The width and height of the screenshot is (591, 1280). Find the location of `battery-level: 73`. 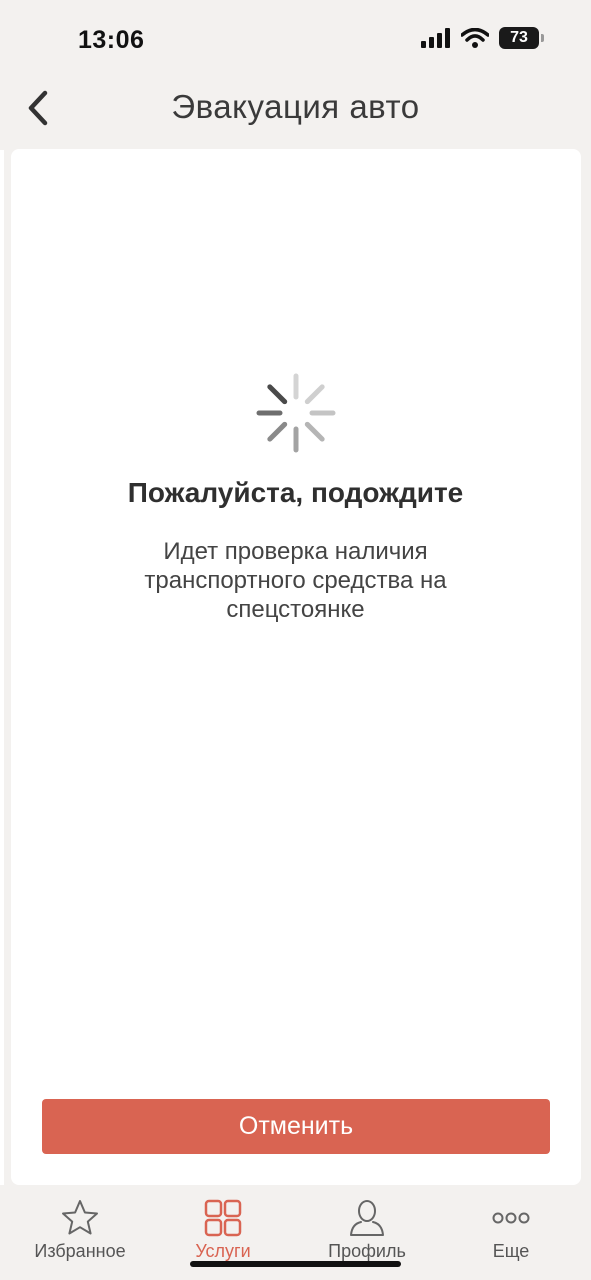

battery-level: 73 is located at coordinates (519, 37).